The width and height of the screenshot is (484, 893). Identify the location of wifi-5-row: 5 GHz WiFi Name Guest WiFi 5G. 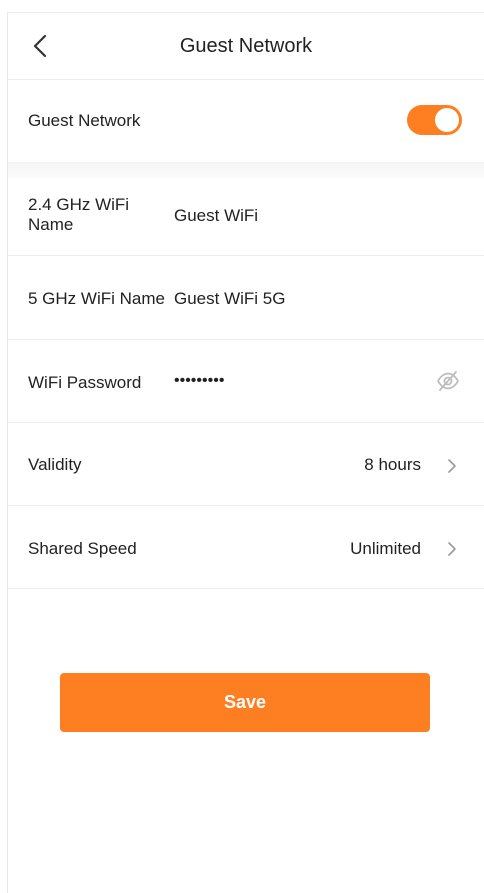
(246, 298).